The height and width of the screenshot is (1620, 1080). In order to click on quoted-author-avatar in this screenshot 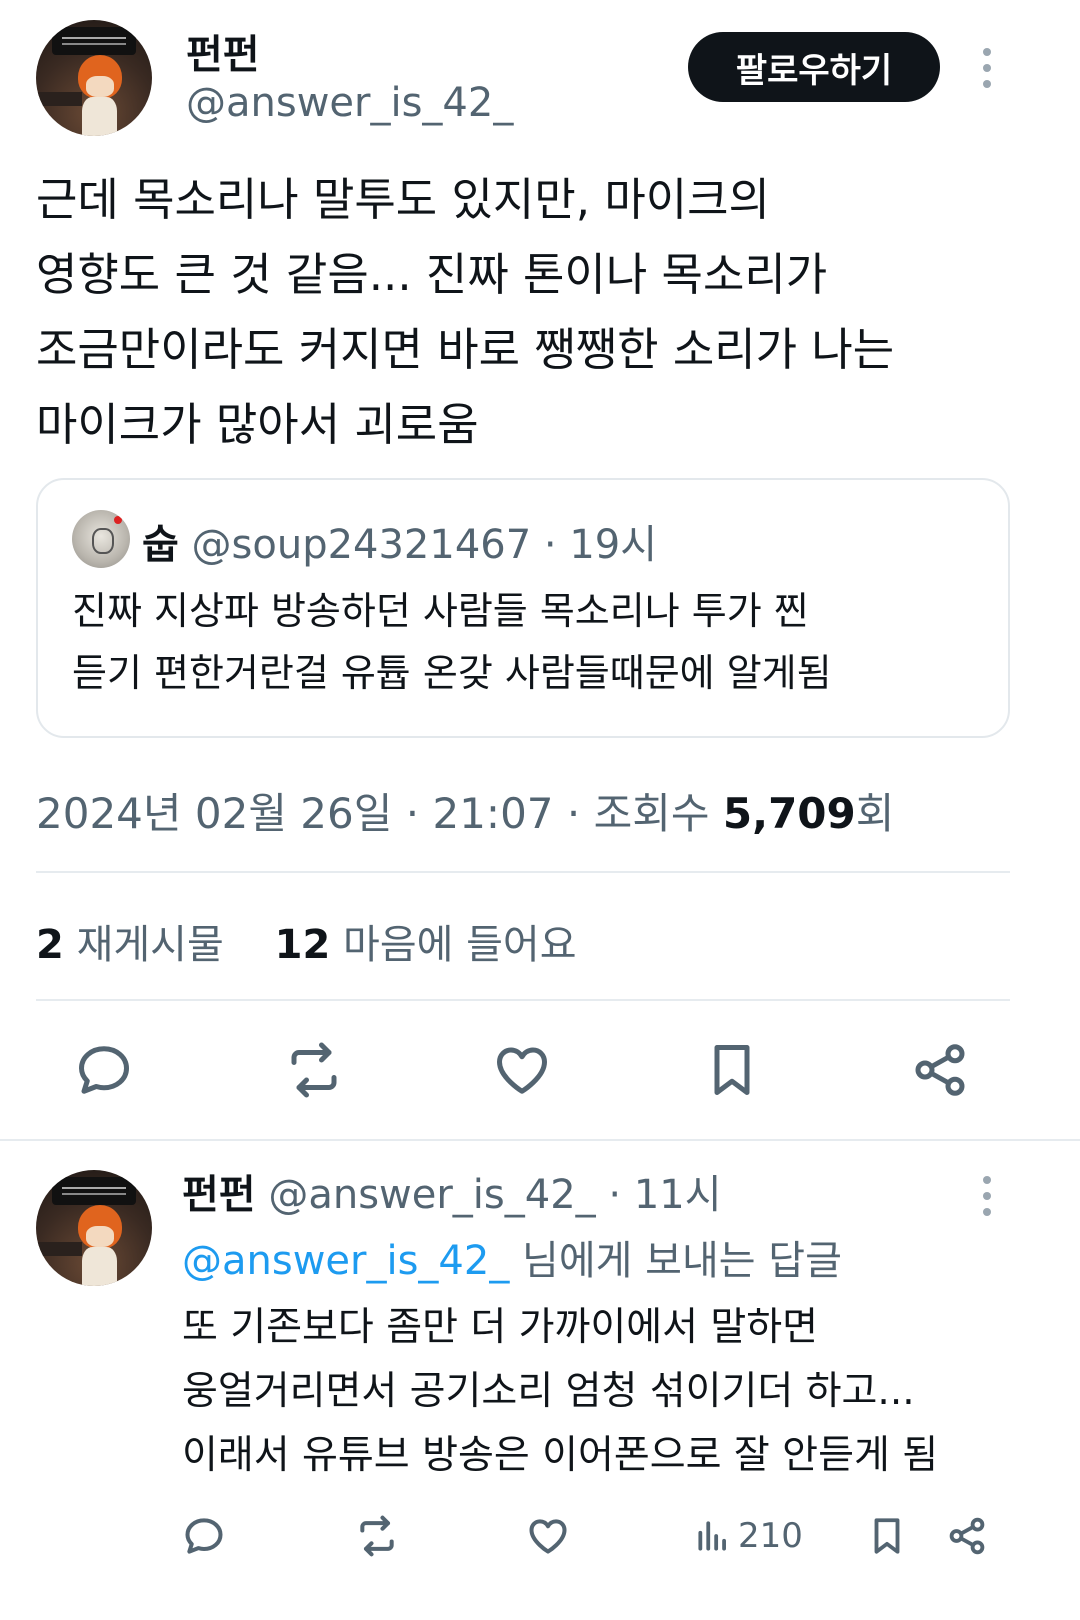, I will do `click(101, 539)`.